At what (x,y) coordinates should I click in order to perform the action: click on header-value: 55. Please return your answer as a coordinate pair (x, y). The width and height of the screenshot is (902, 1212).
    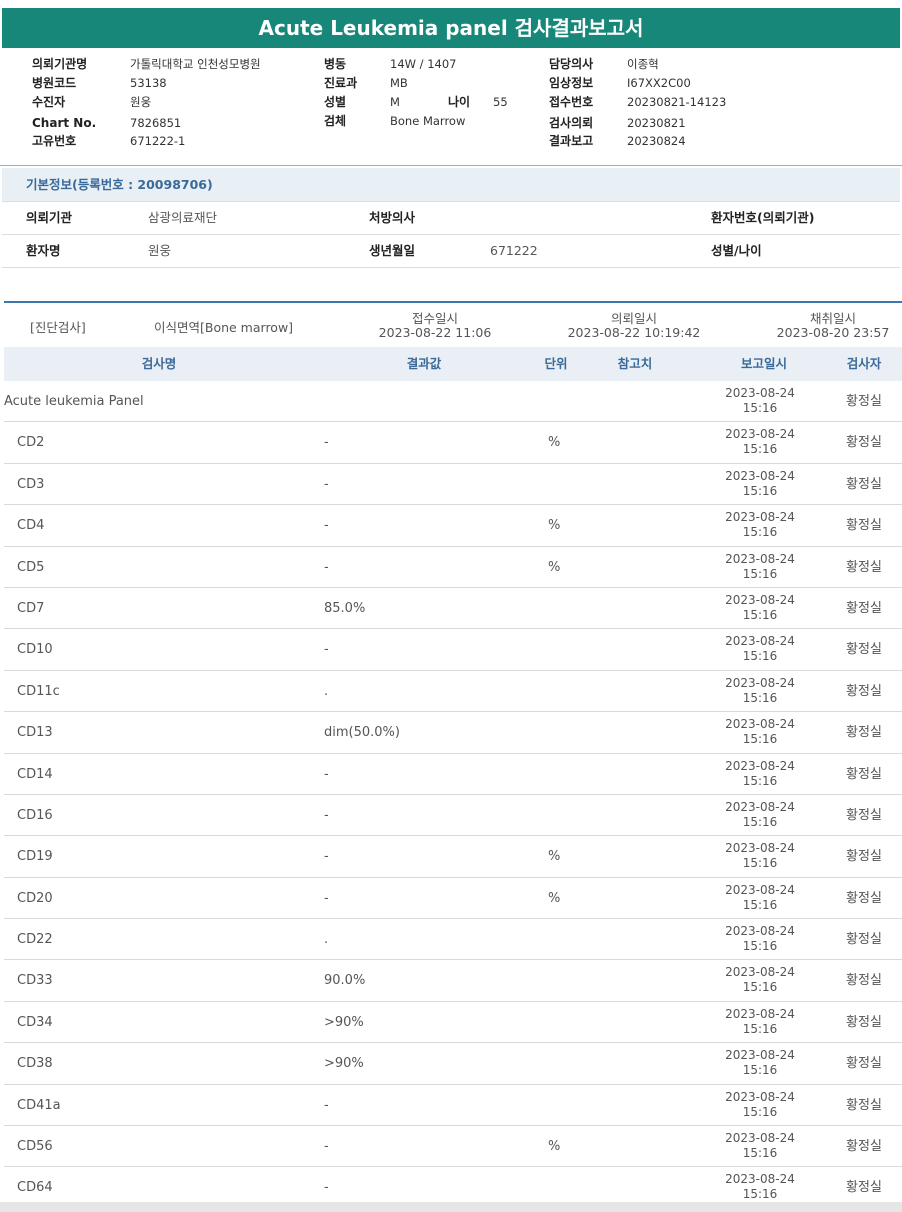
    Looking at the image, I should click on (500, 102).